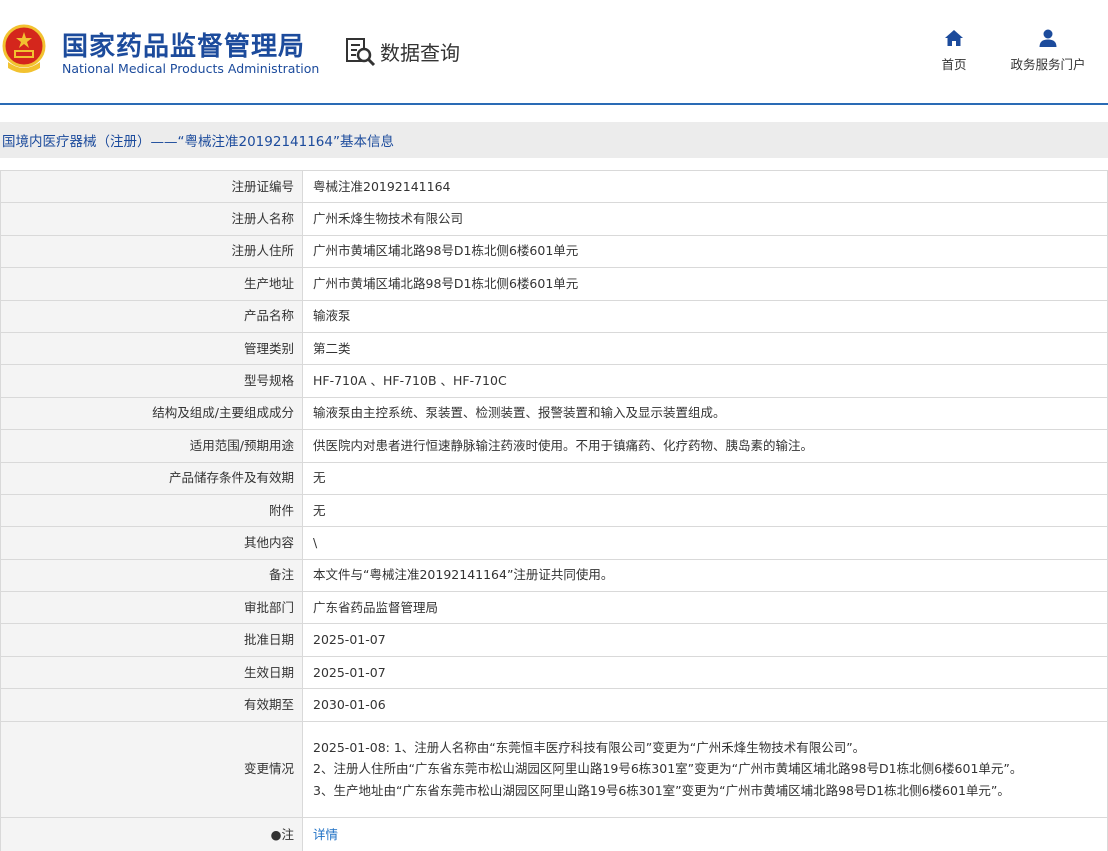 The height and width of the screenshot is (851, 1108). What do you see at coordinates (151, 510) in the screenshot?
I see `field-label: 附件` at bounding box center [151, 510].